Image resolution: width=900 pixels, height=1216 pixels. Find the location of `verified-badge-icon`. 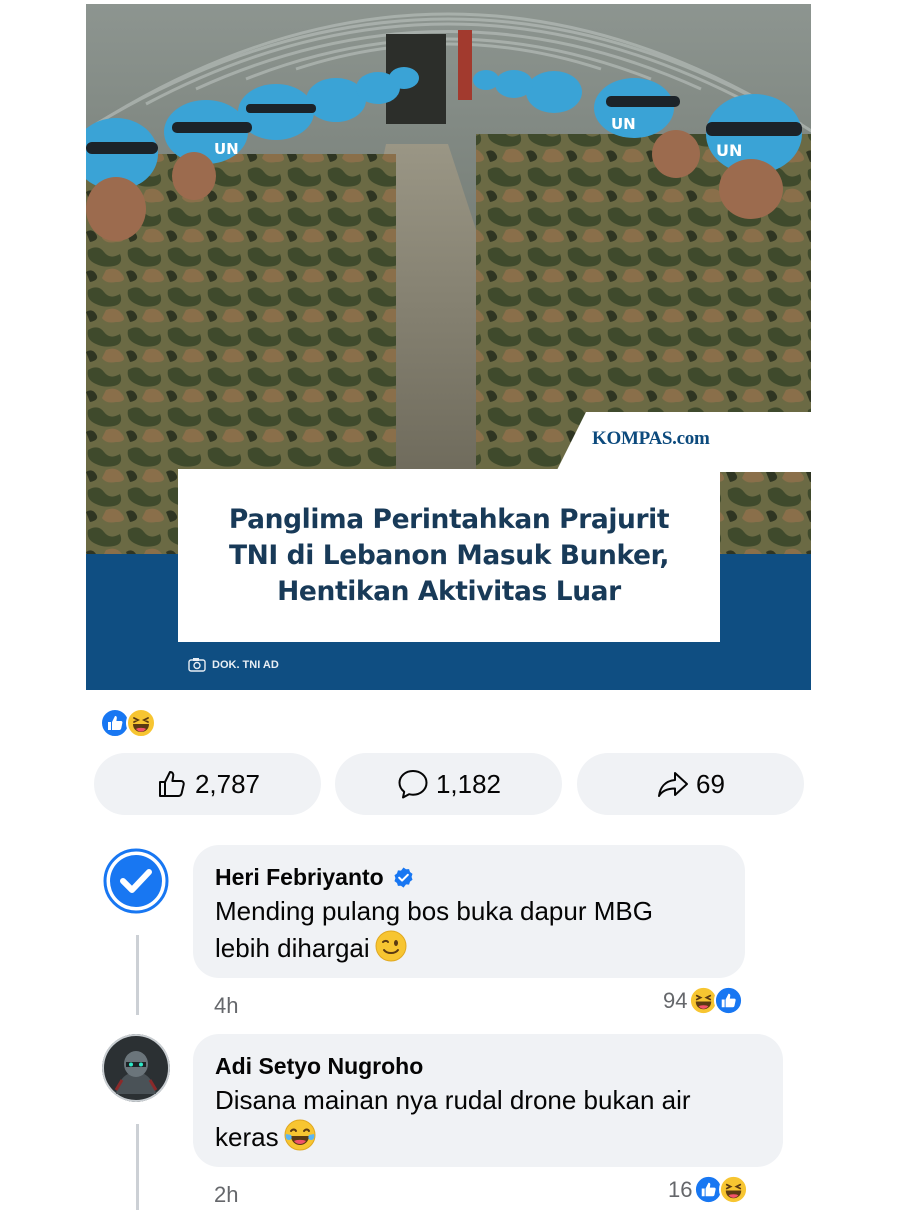

verified-badge-icon is located at coordinates (403, 877).